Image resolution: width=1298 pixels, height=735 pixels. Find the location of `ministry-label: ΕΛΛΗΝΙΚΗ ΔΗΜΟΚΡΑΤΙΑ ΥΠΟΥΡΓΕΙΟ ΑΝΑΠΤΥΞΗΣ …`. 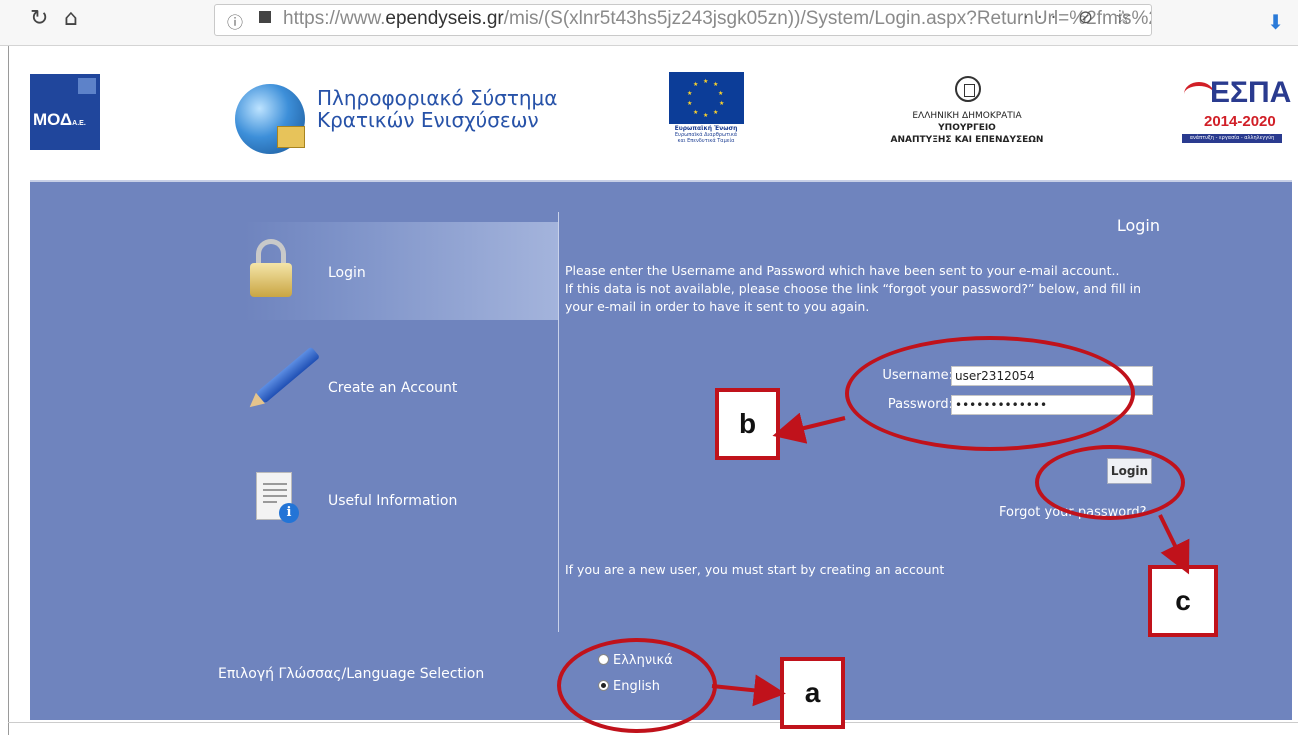

ministry-label: ΕΛΛΗΝΙΚΗ ΔΗΜΟΚΡΑΤΙΑ ΥΠΟΥΡΓΕΙΟ ΑΝΑΠΤΥΞΗΣ … is located at coordinates (967, 128).